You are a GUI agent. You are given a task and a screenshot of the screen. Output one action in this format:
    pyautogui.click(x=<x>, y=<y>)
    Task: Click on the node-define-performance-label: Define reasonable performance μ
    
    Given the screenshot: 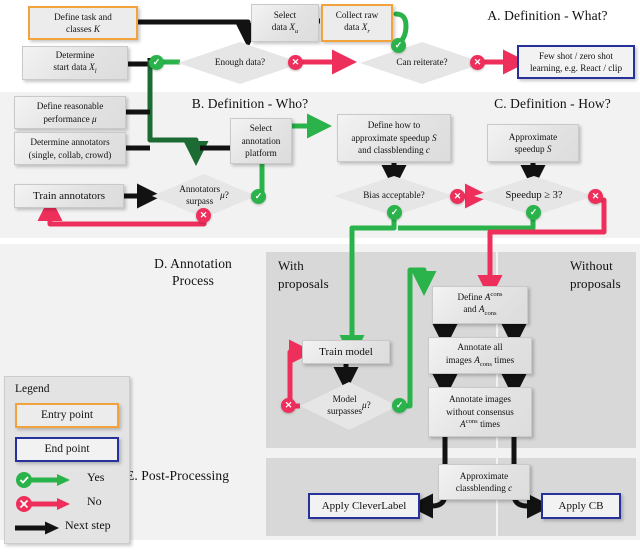 What is the action you would take?
    pyautogui.click(x=70, y=112)
    